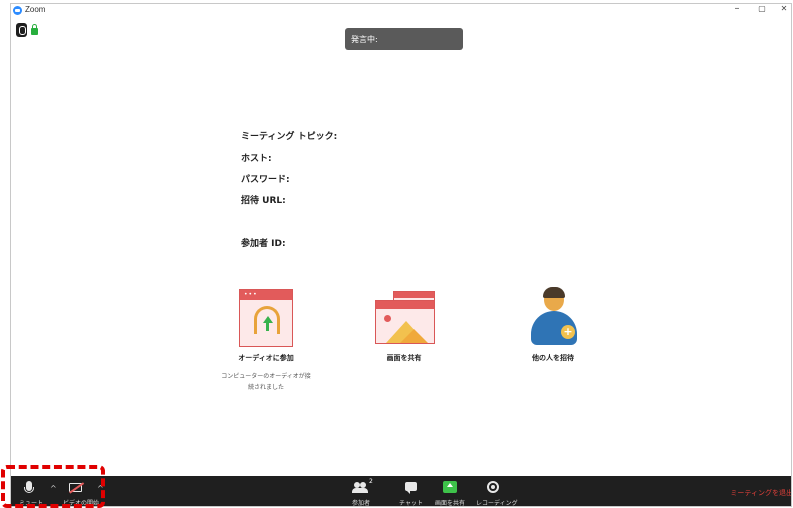 This screenshot has height=508, width=793. I want to click on toolbar-share-screen-label: 画面を共有, so click(449, 503).